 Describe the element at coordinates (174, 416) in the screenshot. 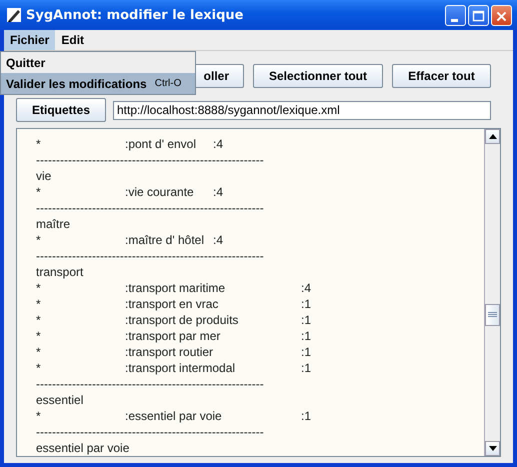

I see `entry-term: :essentiel par voie` at that location.